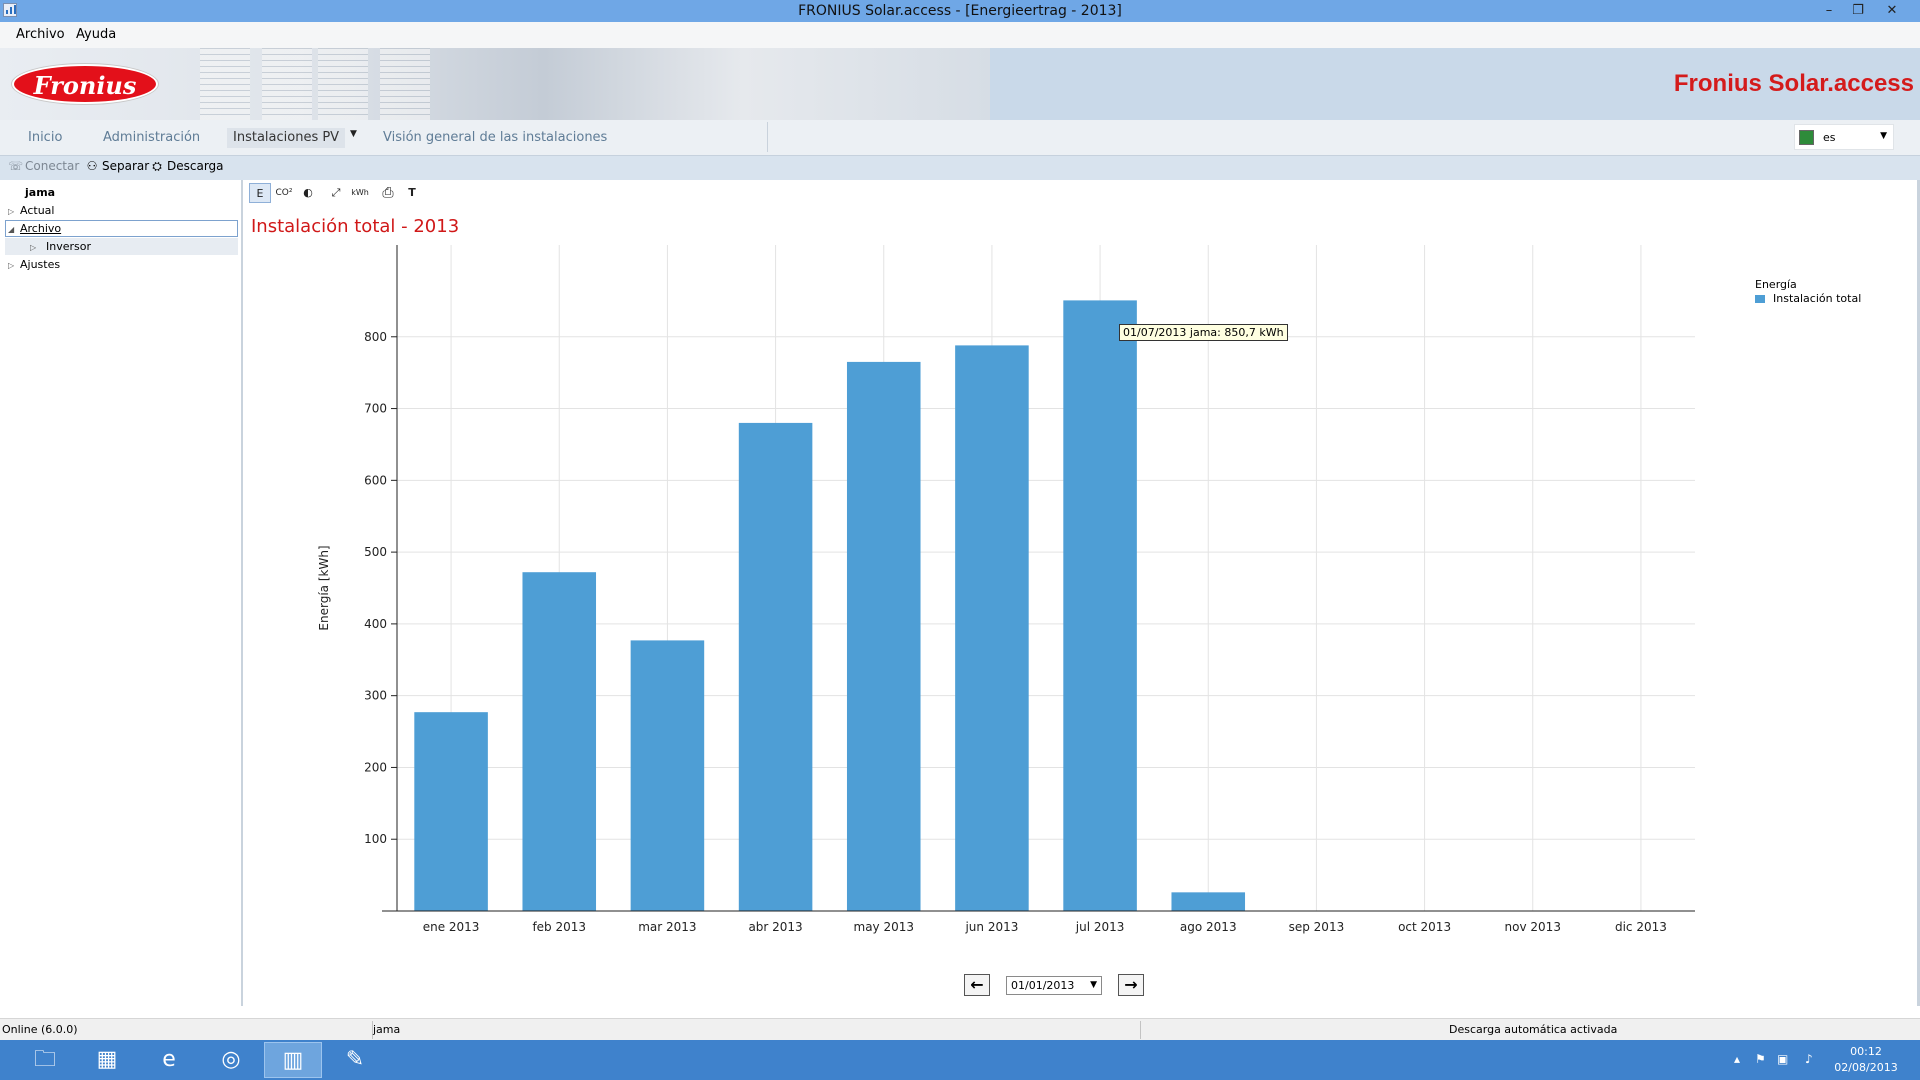 The height and width of the screenshot is (1080, 1920). What do you see at coordinates (1858, 10) in the screenshot?
I see `restore-button: ❐` at bounding box center [1858, 10].